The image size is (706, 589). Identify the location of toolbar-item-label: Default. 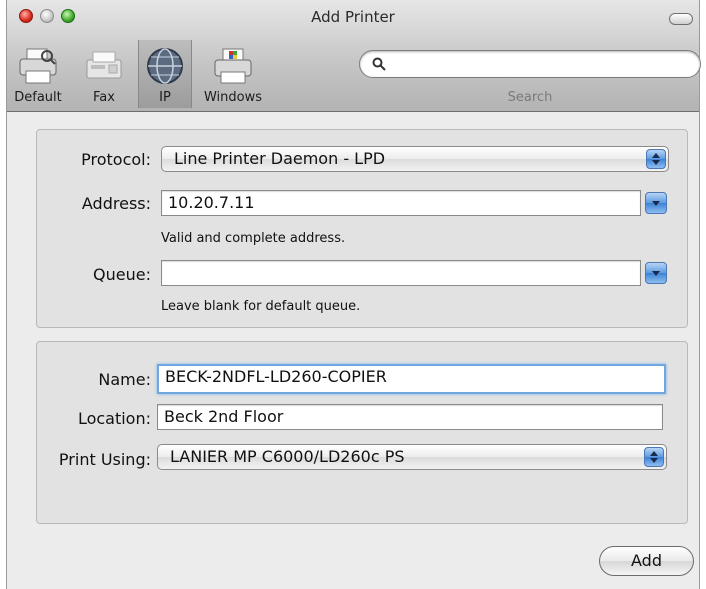
(38, 97).